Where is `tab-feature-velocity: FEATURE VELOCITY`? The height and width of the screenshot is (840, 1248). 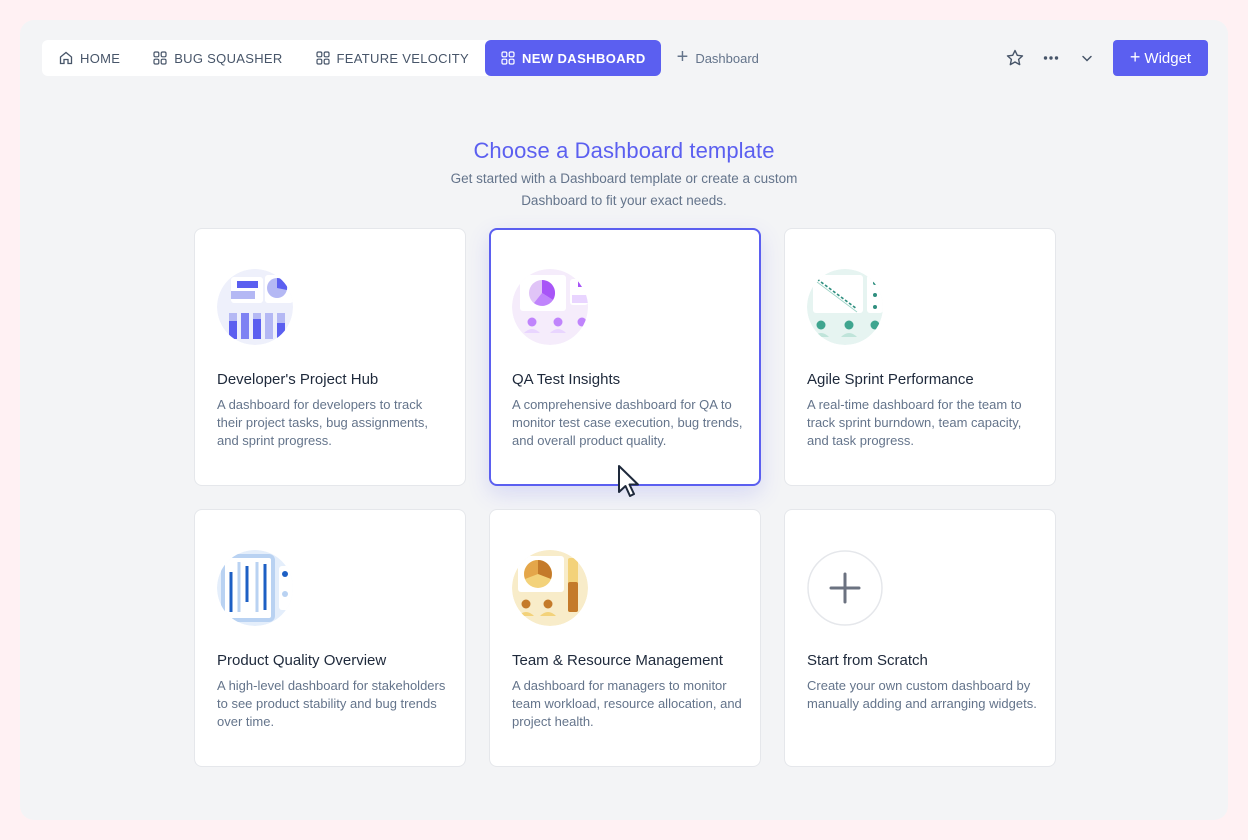 tab-feature-velocity: FEATURE VELOCITY is located at coordinates (392, 58).